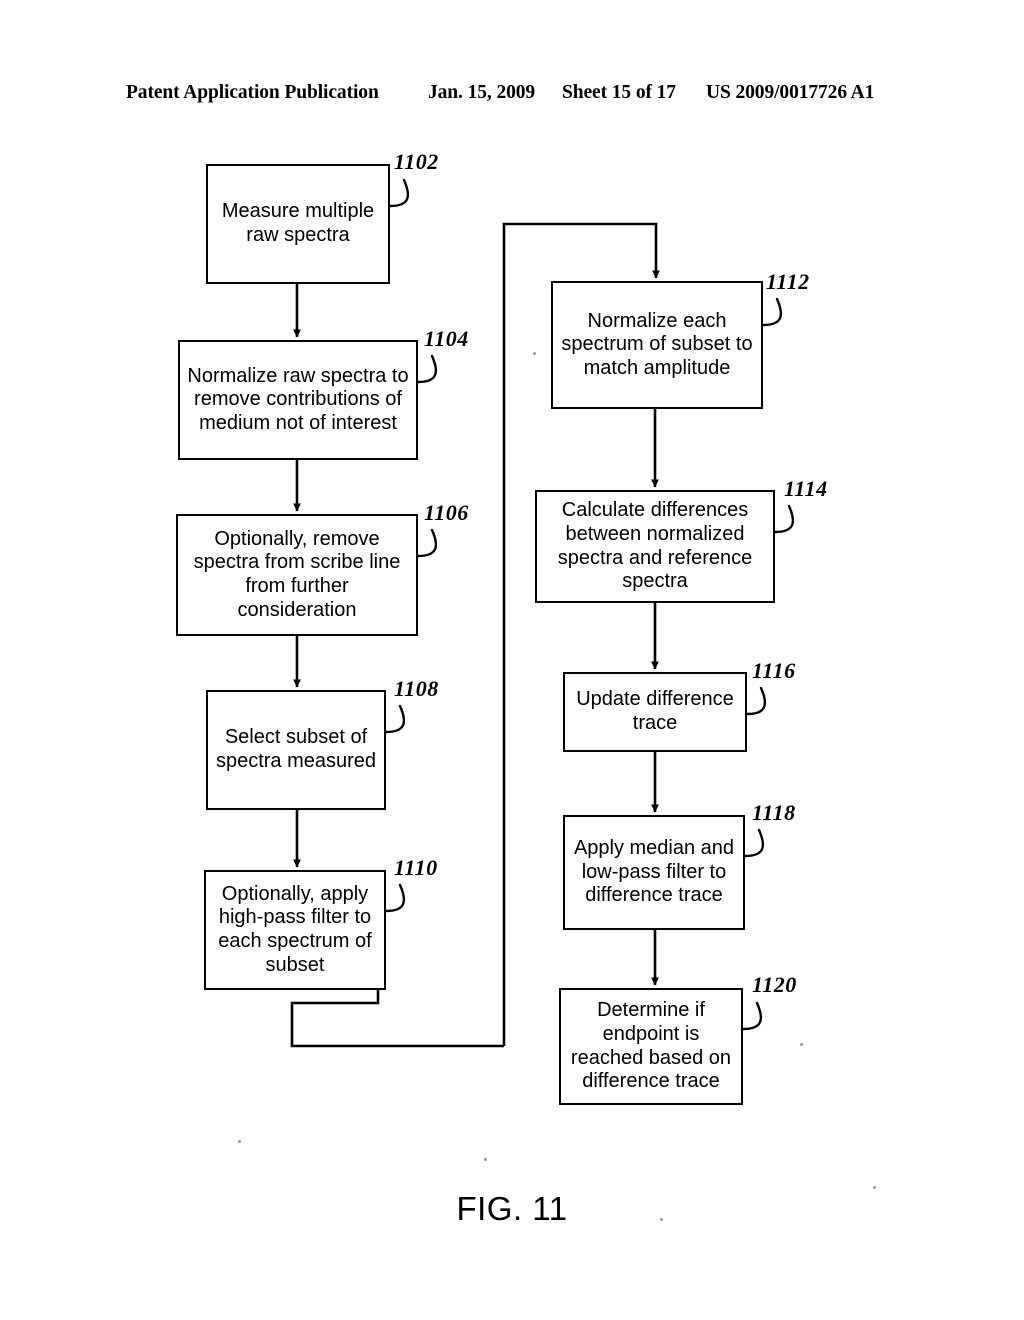 The width and height of the screenshot is (1024, 1320). I want to click on reference-numeral-1110: 1110, so click(416, 867).